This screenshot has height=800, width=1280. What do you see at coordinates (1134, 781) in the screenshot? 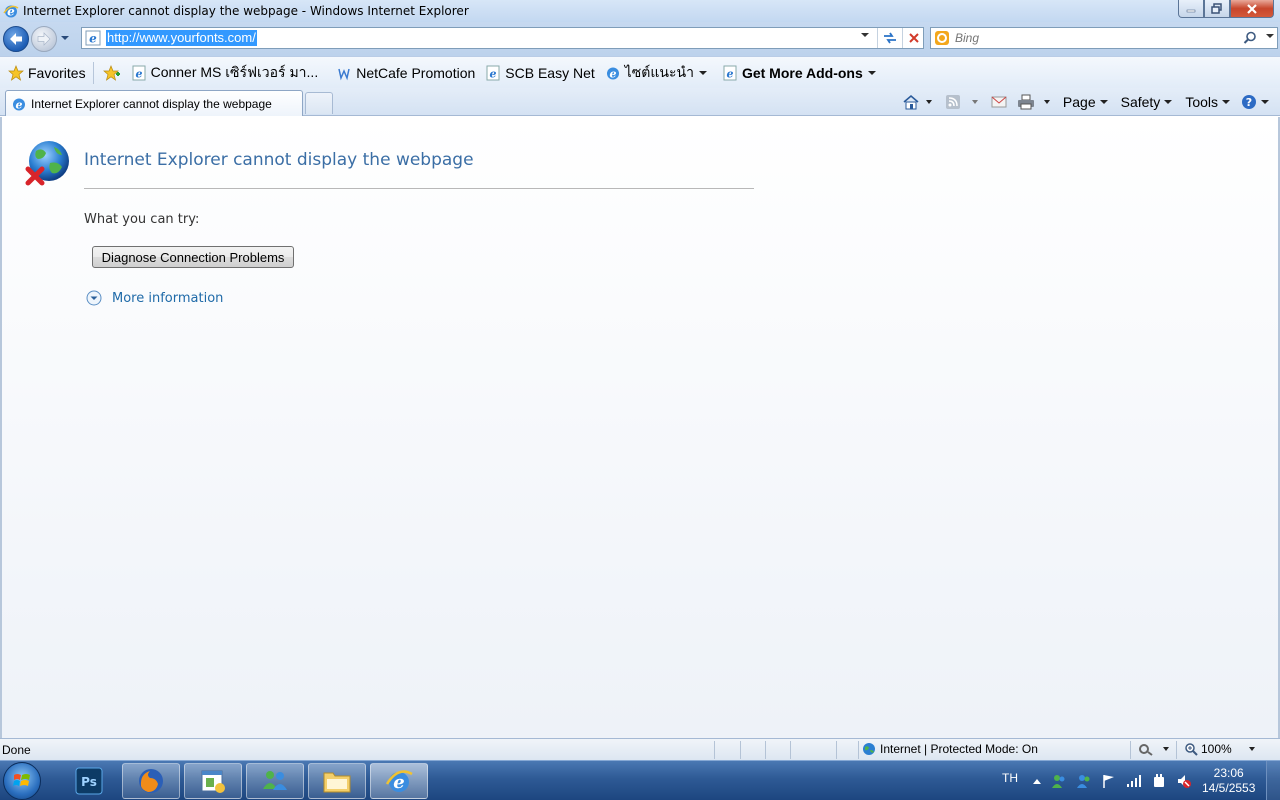
I see `network-signal-icon` at bounding box center [1134, 781].